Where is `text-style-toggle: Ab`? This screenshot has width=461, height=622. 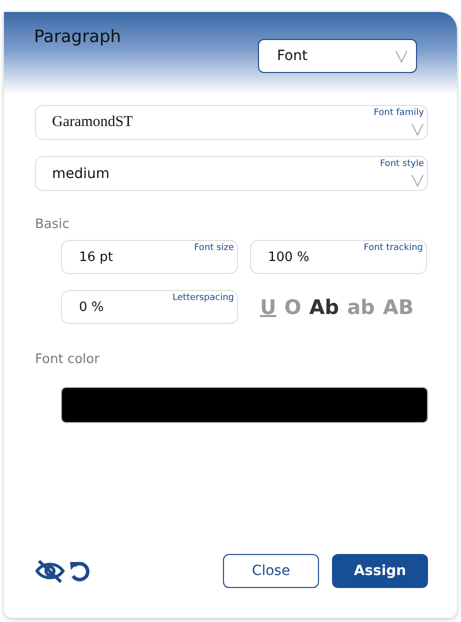
text-style-toggle: Ab is located at coordinates (324, 307).